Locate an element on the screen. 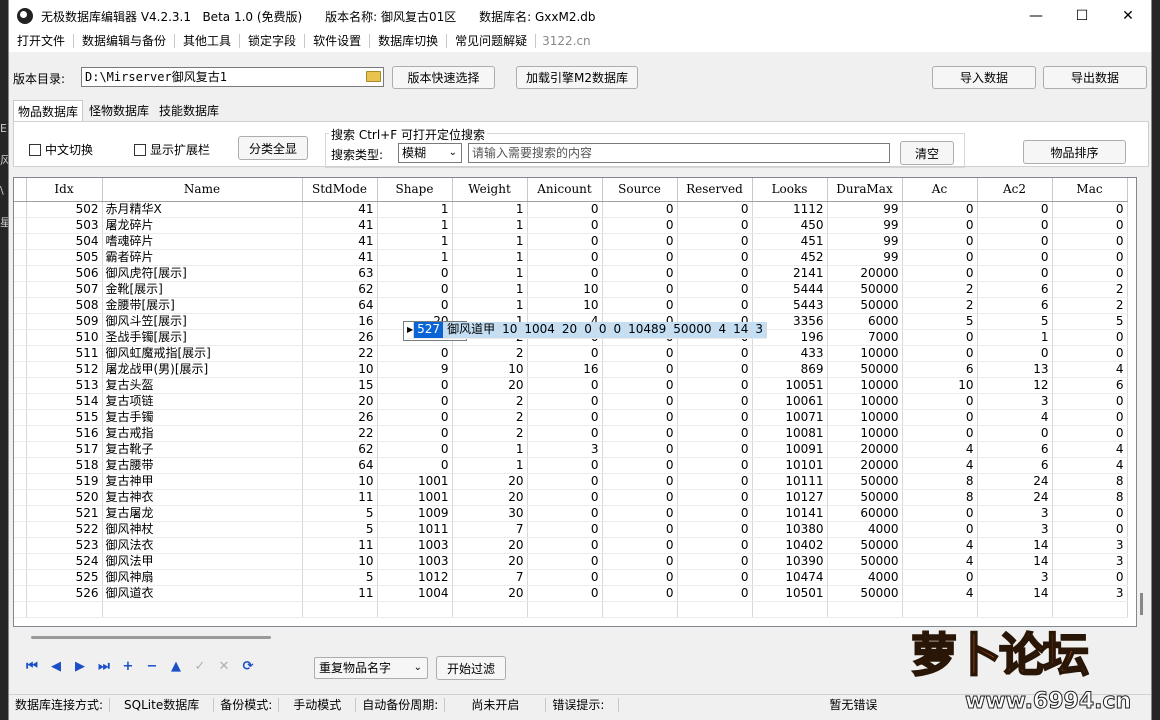 Image resolution: width=1160 pixels, height=720 pixels. table-cell: 10081 is located at coordinates (790, 433).